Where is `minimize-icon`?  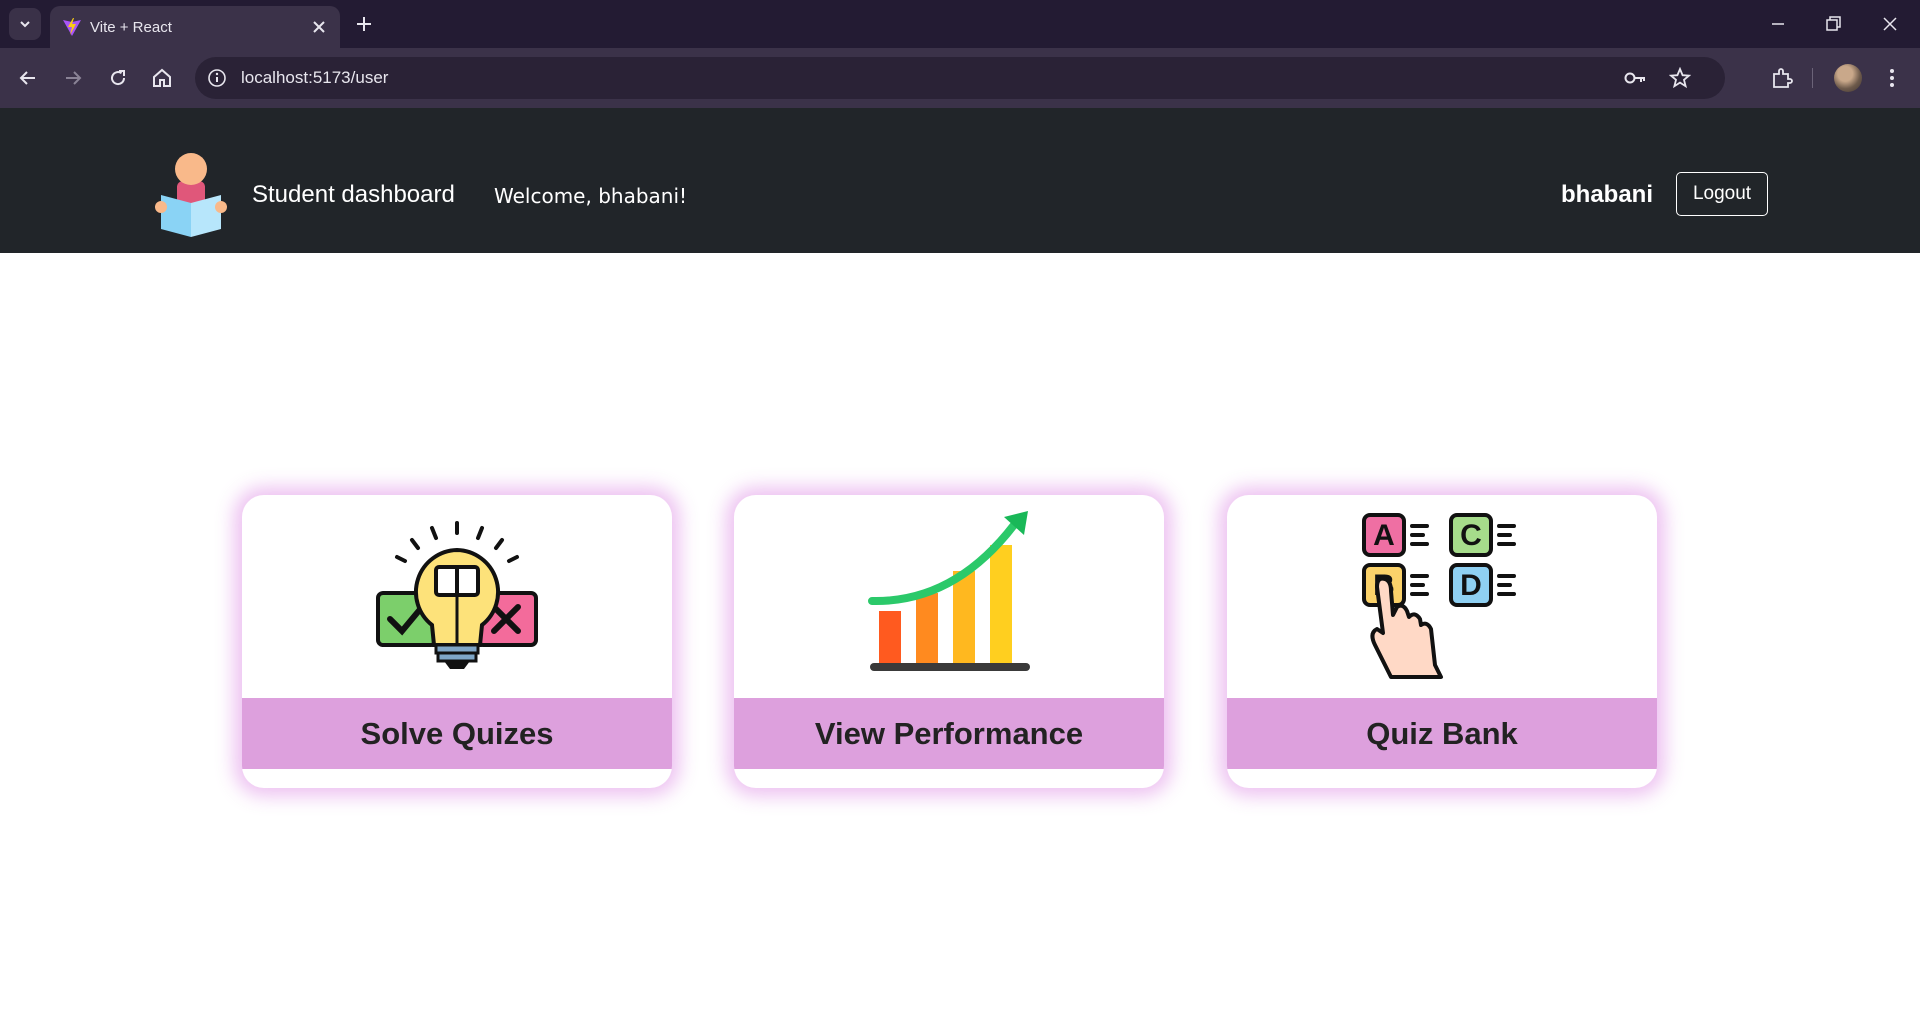 minimize-icon is located at coordinates (1778, 24).